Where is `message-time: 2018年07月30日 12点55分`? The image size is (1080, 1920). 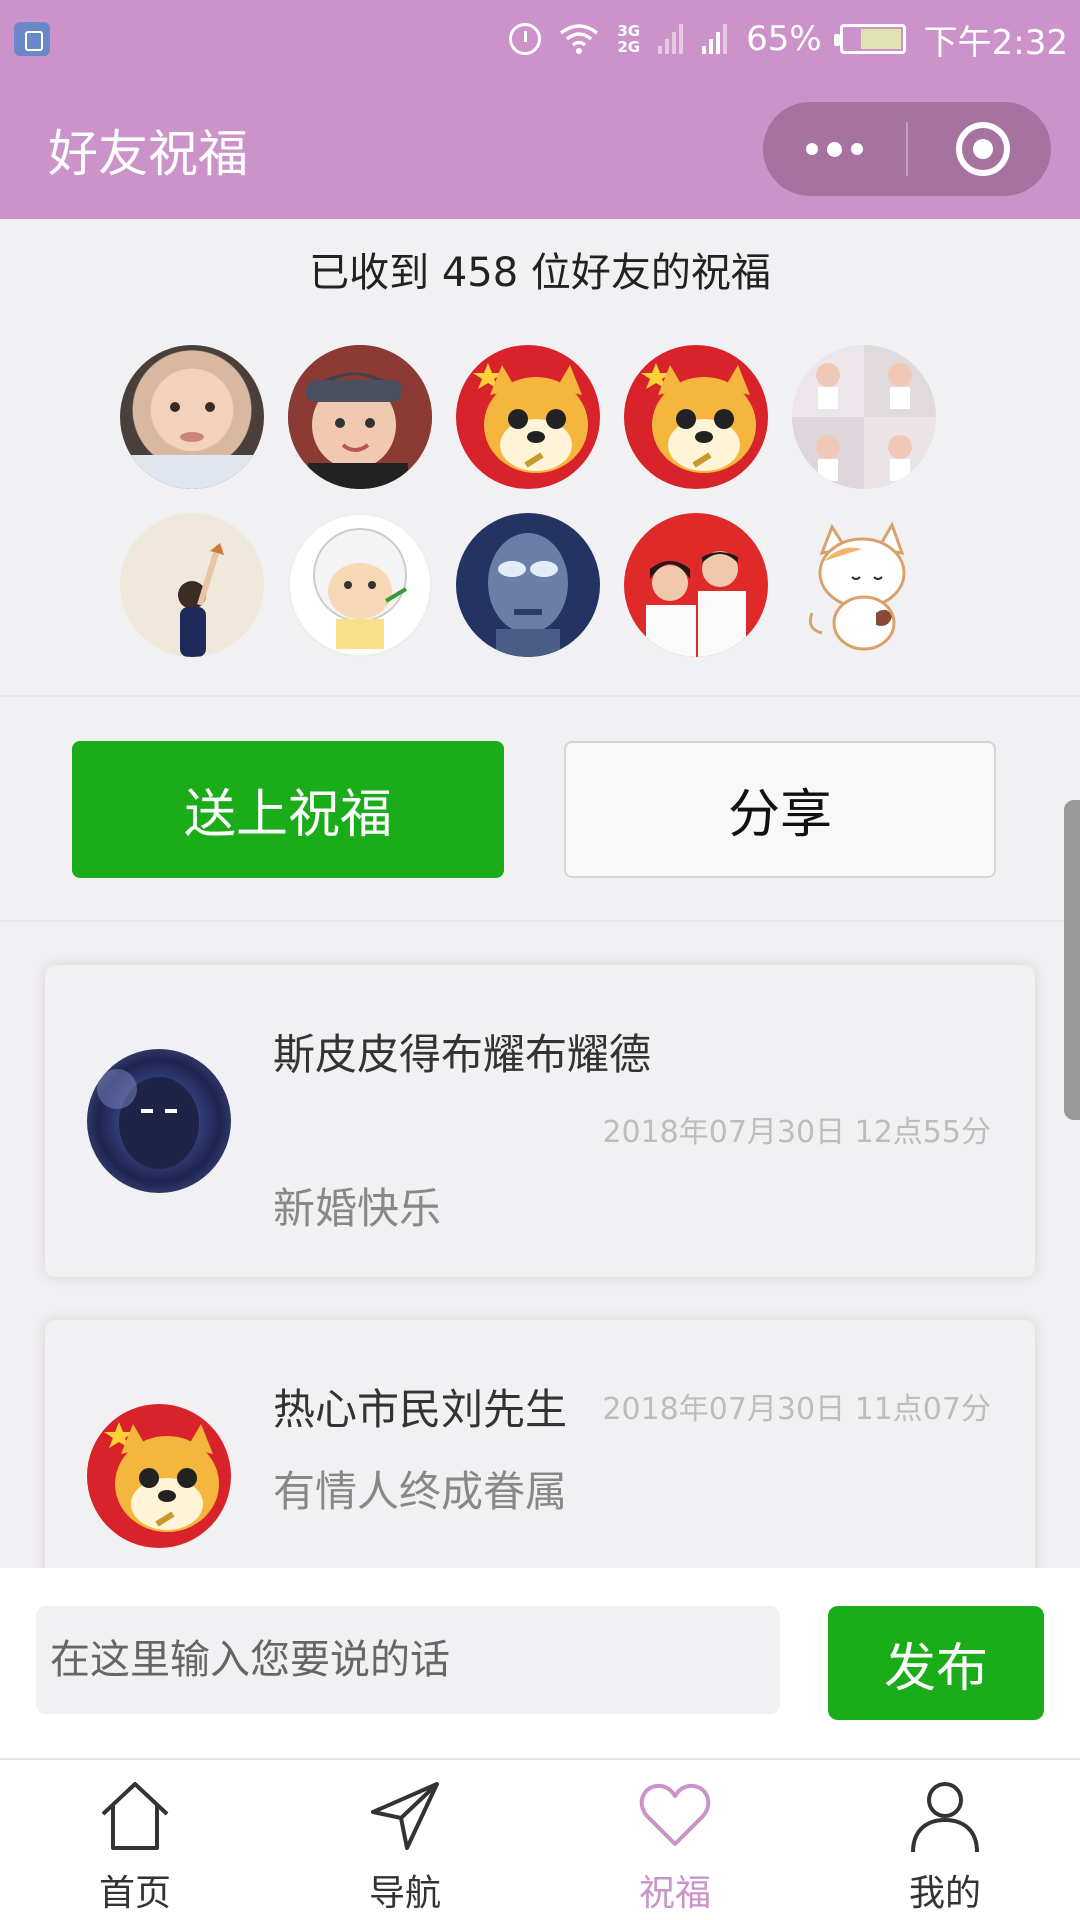 message-time: 2018年07月30日 12点55分 is located at coordinates (796, 1132).